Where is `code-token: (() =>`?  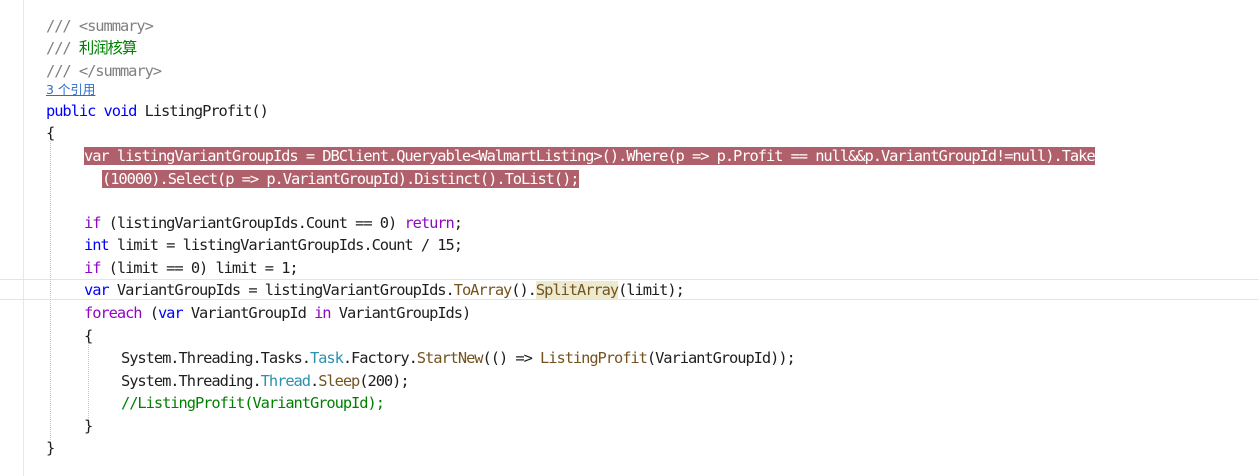 code-token: (() => is located at coordinates (511, 358).